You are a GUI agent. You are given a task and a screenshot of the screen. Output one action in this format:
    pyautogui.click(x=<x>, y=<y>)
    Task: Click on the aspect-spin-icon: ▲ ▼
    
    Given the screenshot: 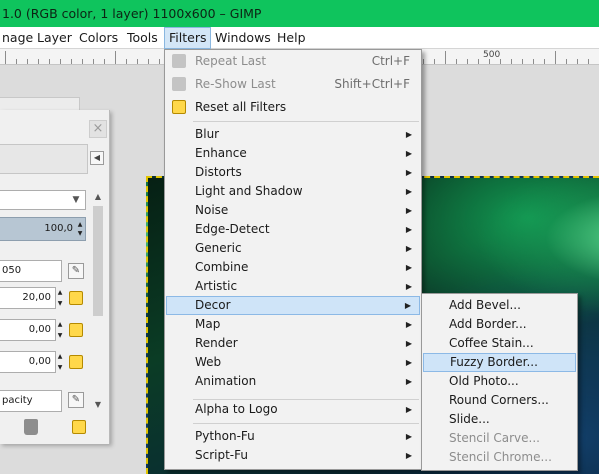 What is the action you would take?
    pyautogui.click(x=60, y=330)
    